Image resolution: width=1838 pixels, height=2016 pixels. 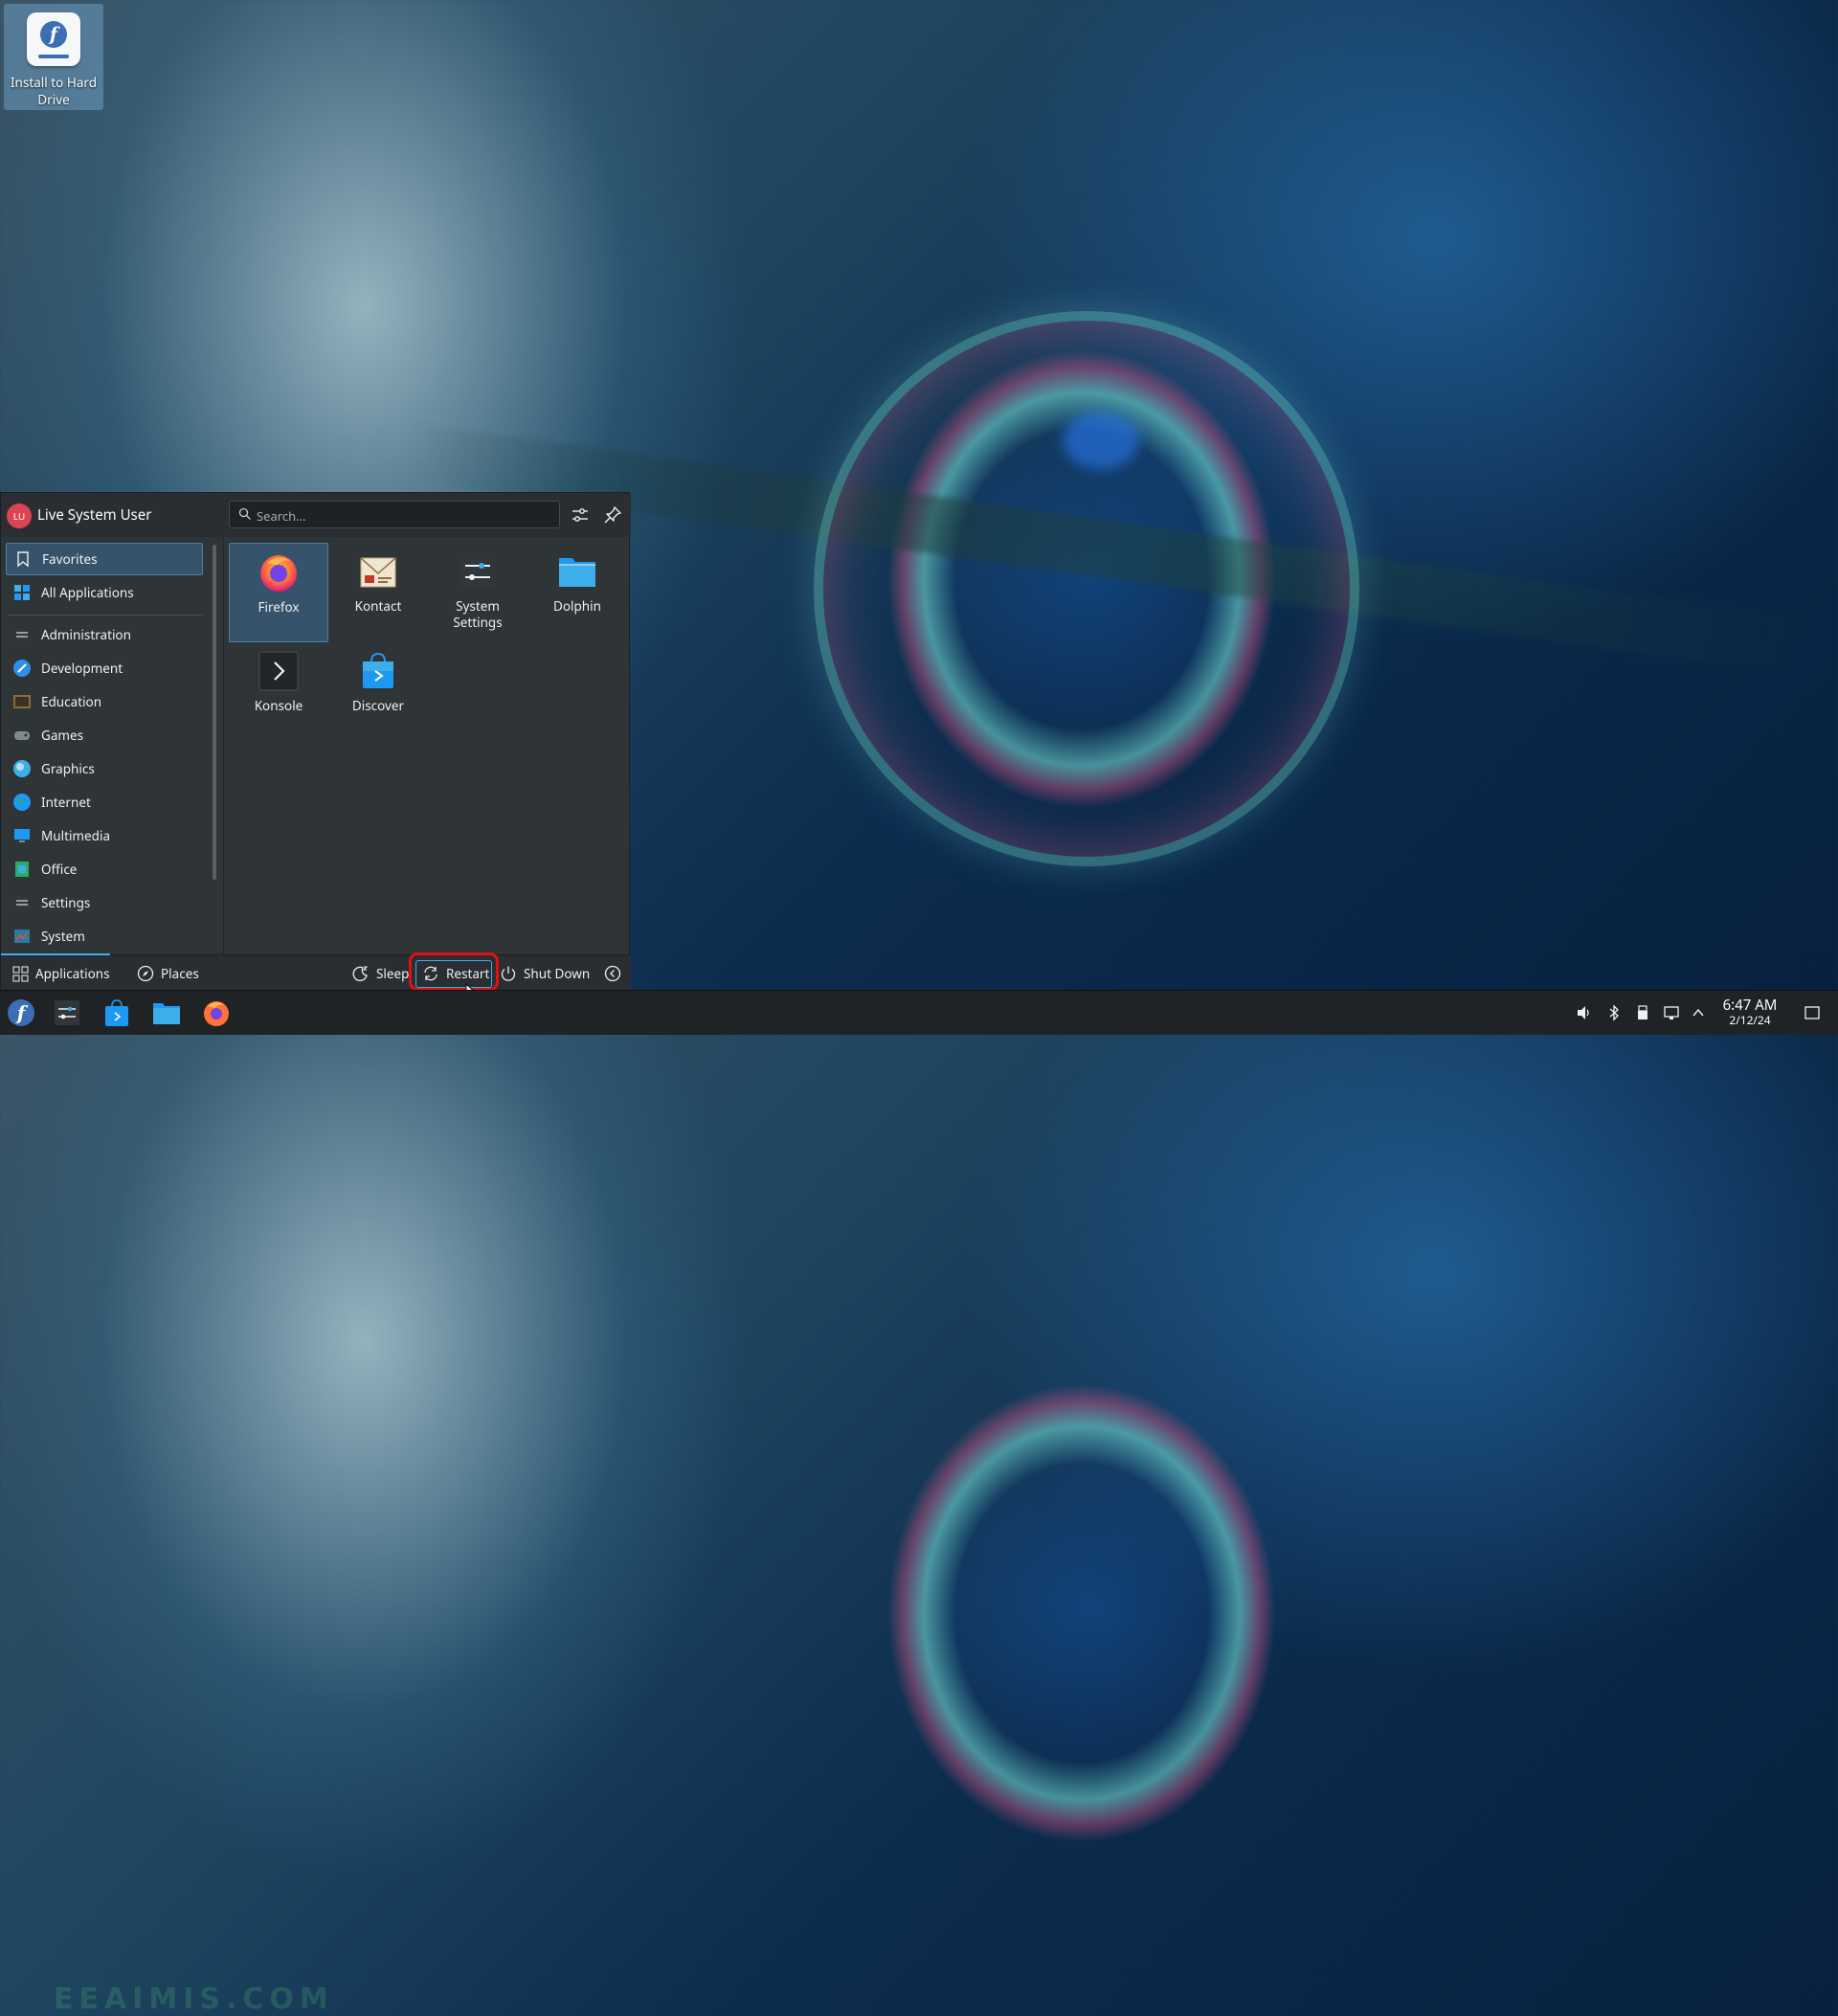 I want to click on dolphin-folder-icon, so click(x=577, y=573).